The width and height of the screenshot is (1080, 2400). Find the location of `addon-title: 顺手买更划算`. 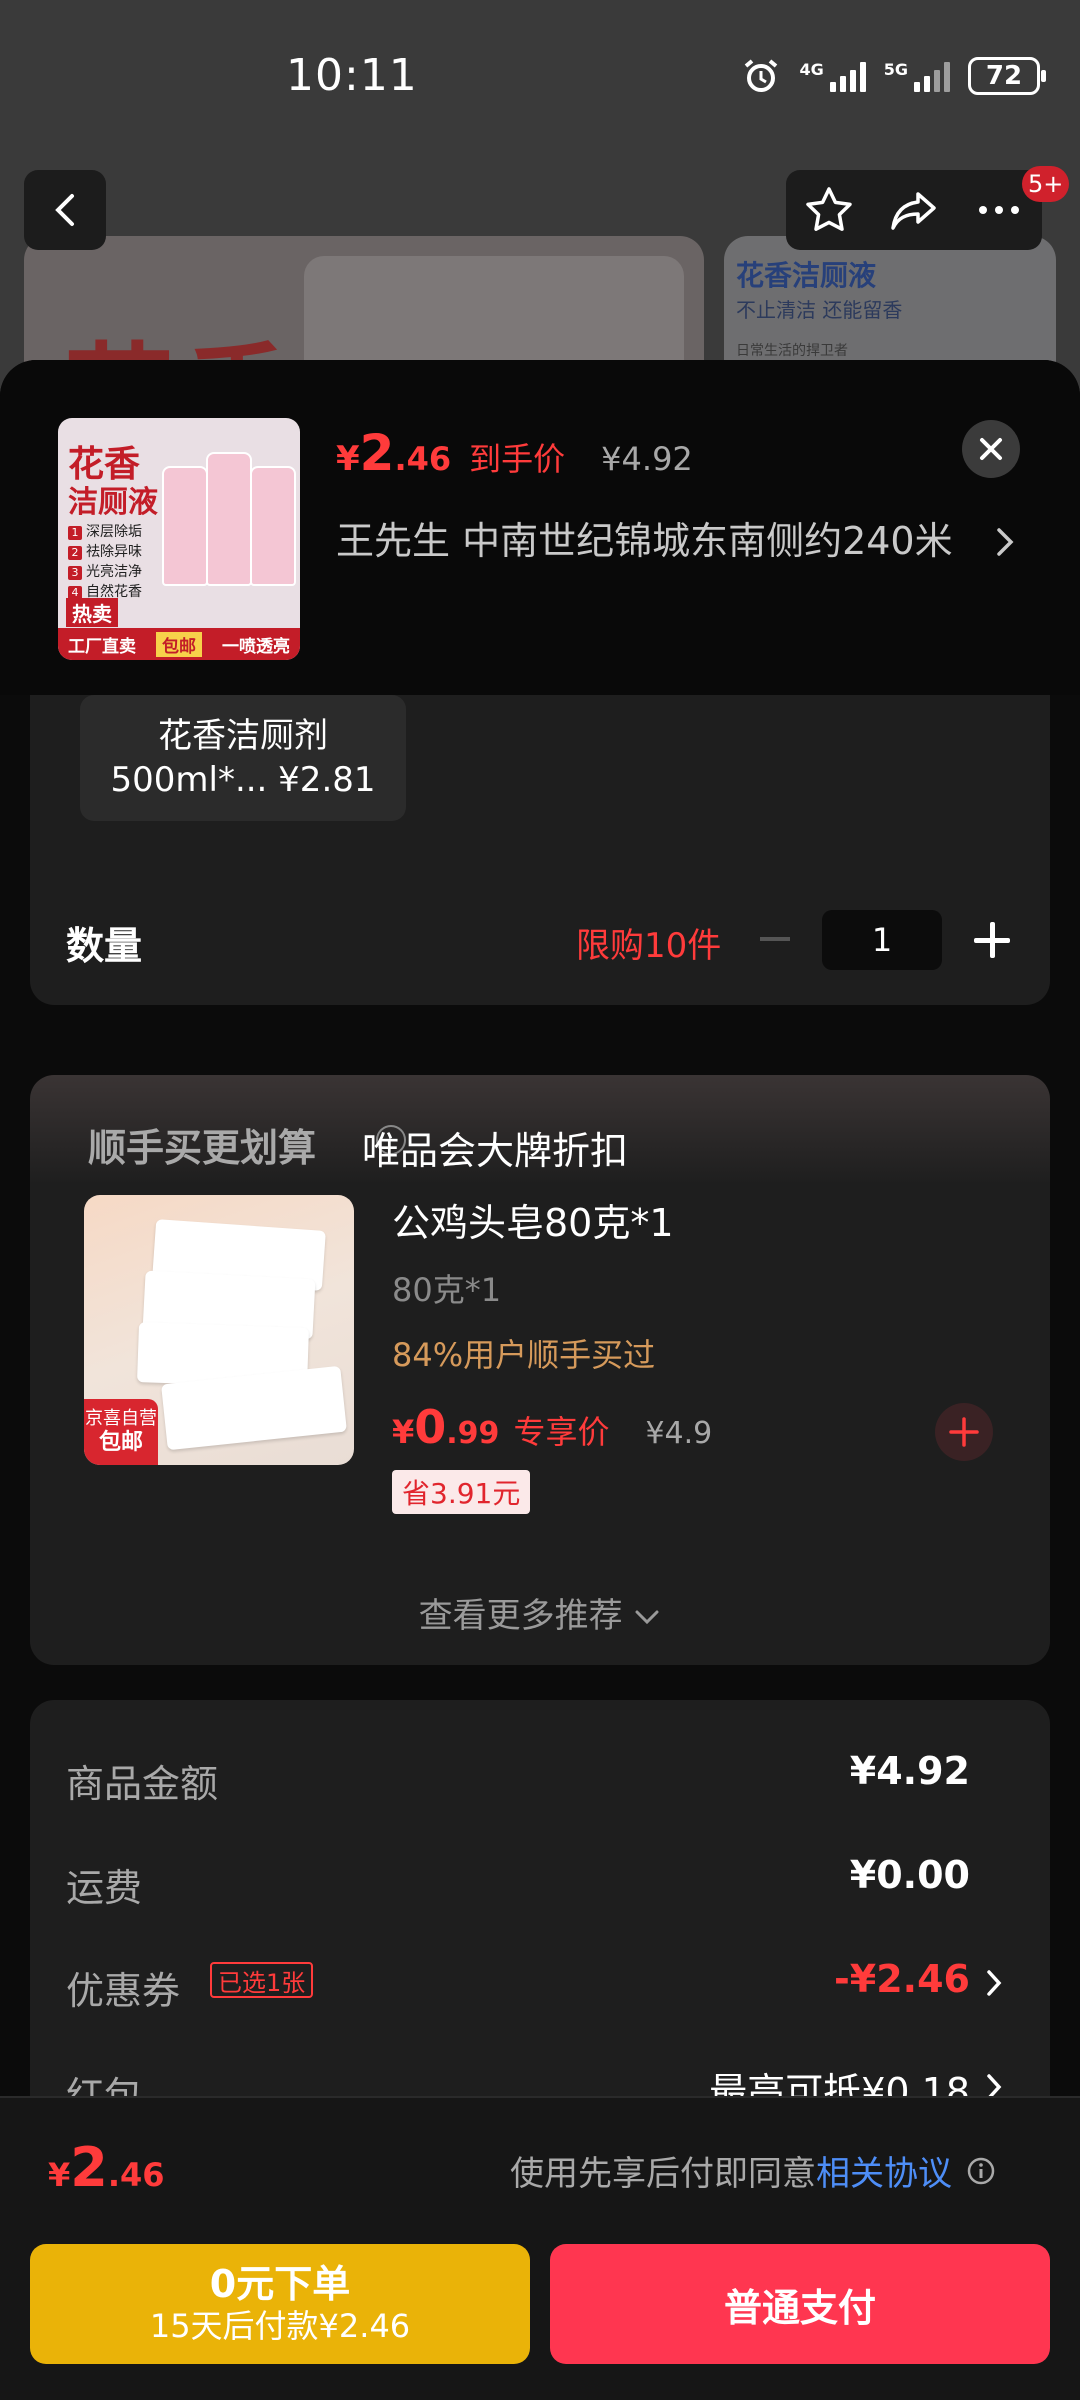

addon-title: 顺手买更划算 is located at coordinates (202, 1148).